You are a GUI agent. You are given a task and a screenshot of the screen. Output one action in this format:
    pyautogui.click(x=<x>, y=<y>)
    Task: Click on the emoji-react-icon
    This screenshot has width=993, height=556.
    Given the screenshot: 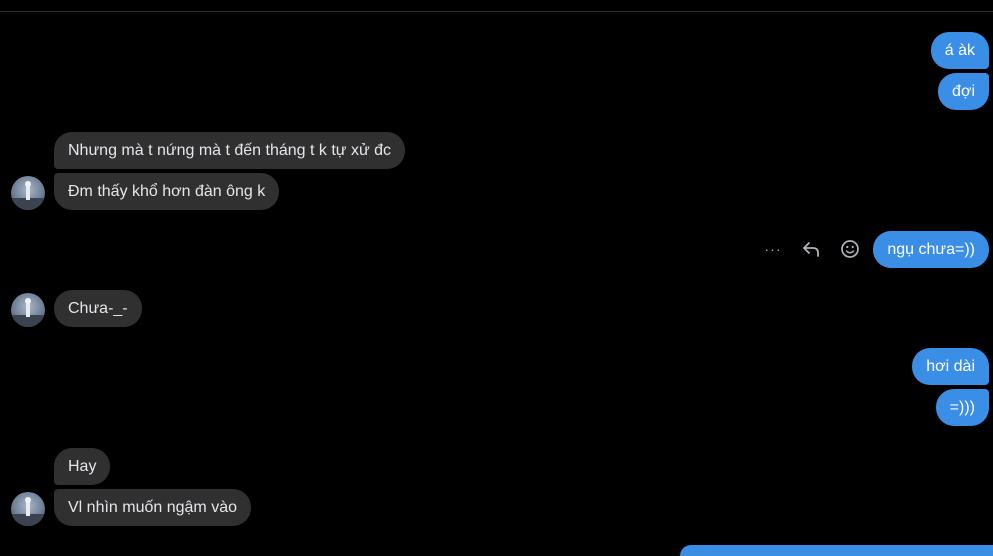 What is the action you would take?
    pyautogui.click(x=850, y=249)
    